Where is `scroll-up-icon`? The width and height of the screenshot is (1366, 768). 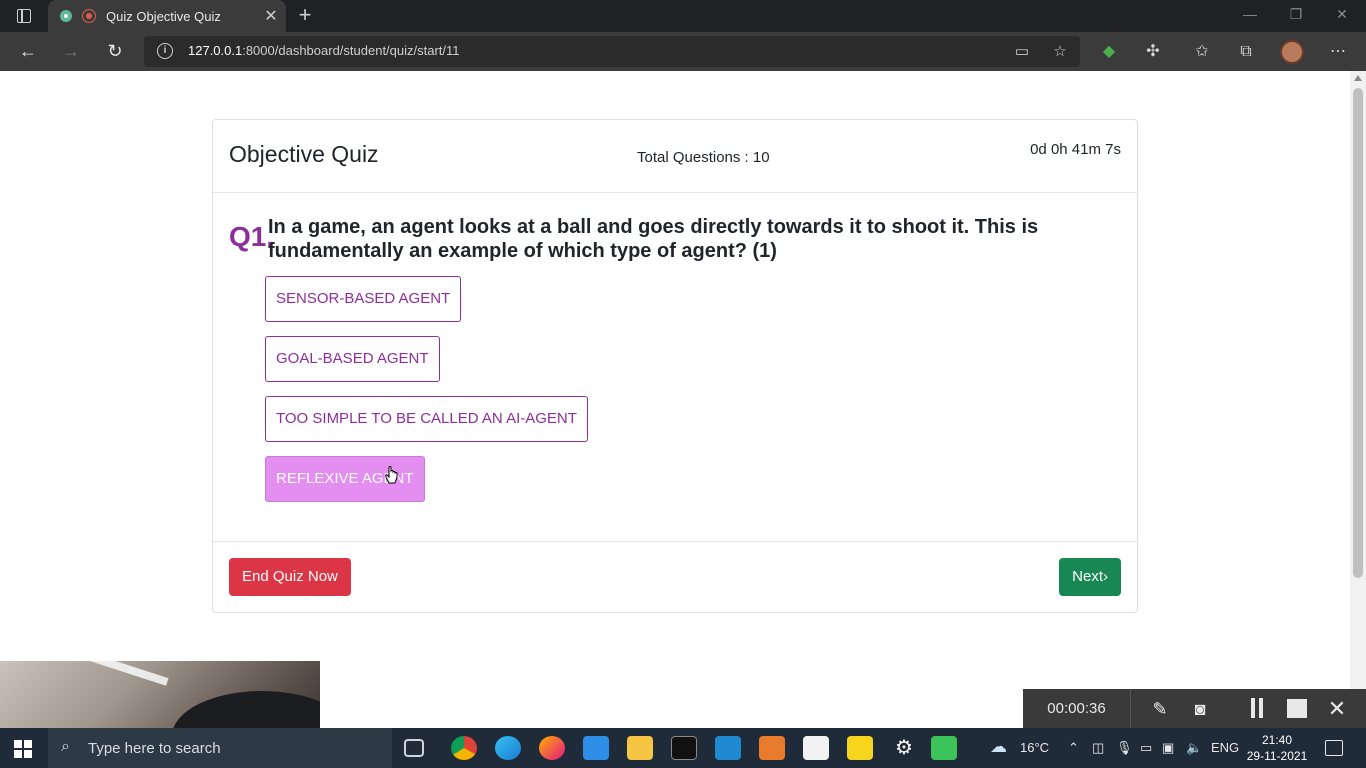 scroll-up-icon is located at coordinates (1358, 78).